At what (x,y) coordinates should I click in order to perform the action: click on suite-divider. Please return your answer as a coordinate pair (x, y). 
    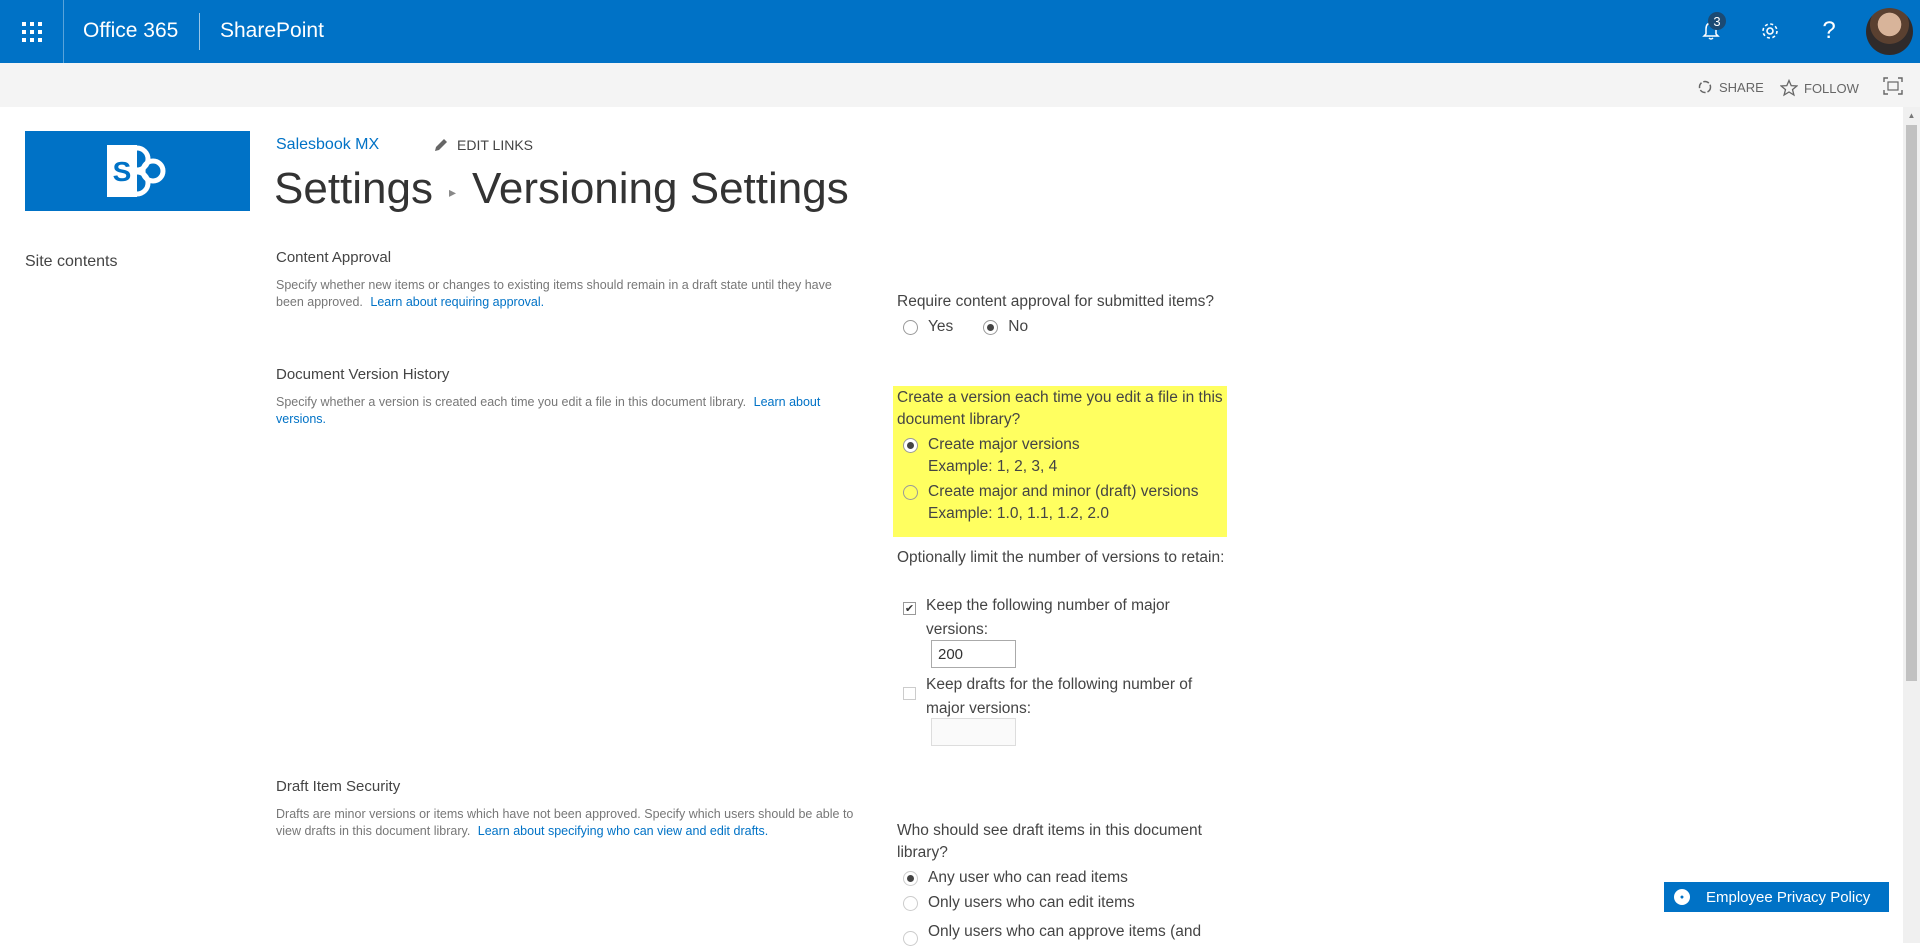
    Looking at the image, I should click on (199, 31).